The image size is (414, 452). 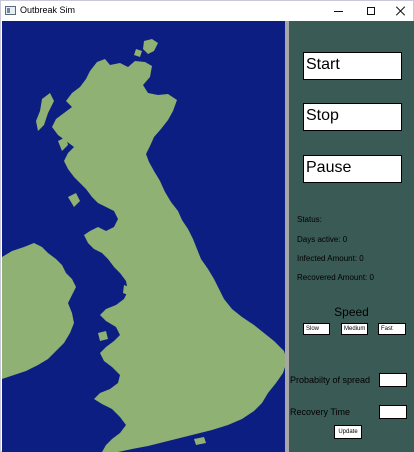 What do you see at coordinates (352, 66) in the screenshot?
I see `start-button: Start` at bounding box center [352, 66].